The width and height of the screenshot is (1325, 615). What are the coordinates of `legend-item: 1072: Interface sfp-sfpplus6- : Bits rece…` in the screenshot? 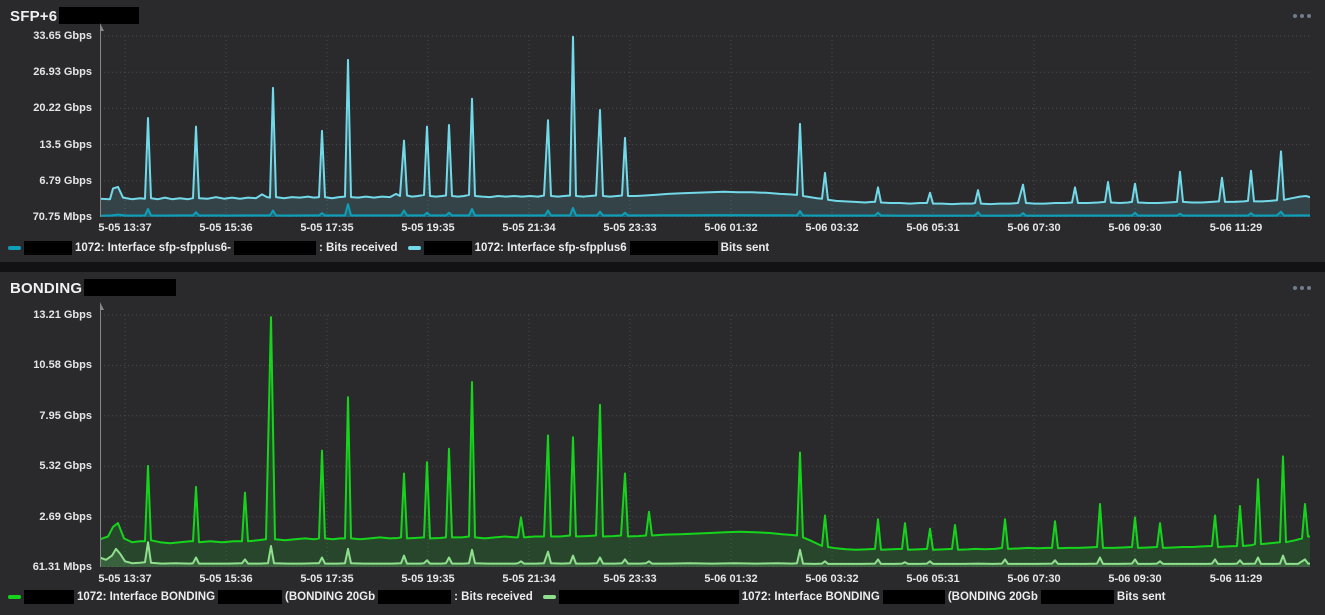 It's located at (203, 248).